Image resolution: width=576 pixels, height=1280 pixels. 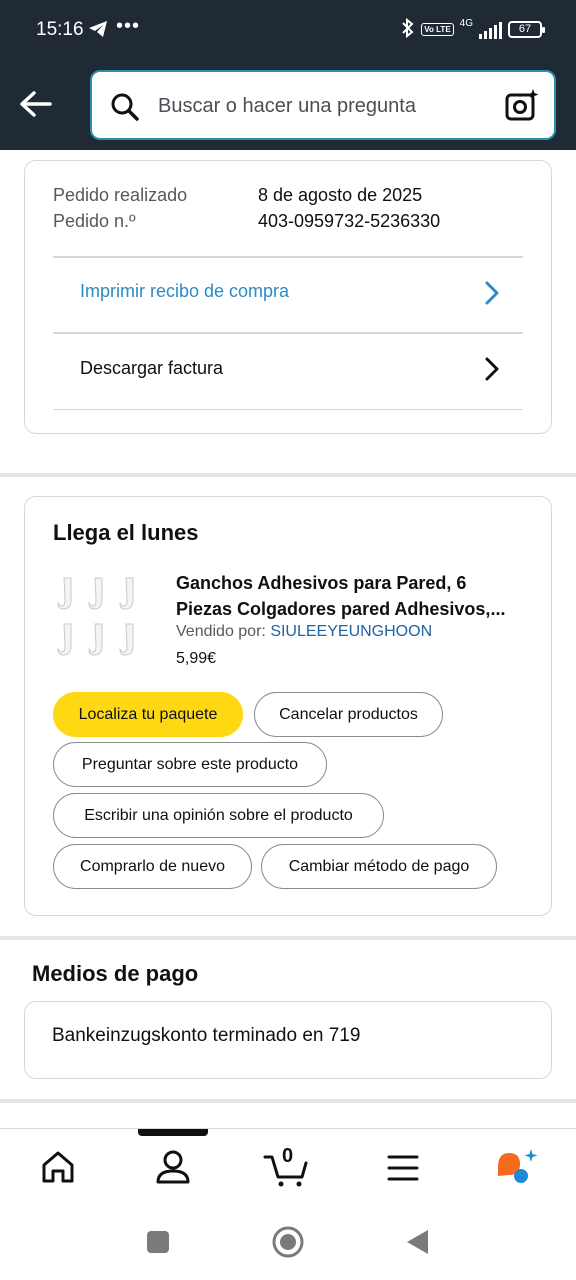 What do you see at coordinates (348, 714) in the screenshot?
I see `cancel-items-button: Cancelar productos` at bounding box center [348, 714].